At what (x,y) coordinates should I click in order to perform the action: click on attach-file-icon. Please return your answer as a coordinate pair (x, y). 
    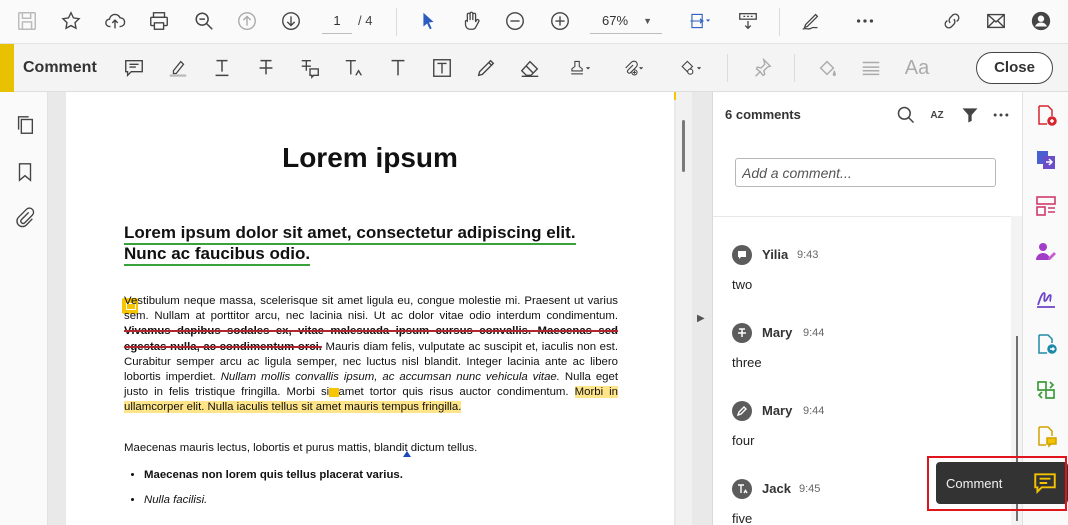
    Looking at the image, I should click on (633, 68).